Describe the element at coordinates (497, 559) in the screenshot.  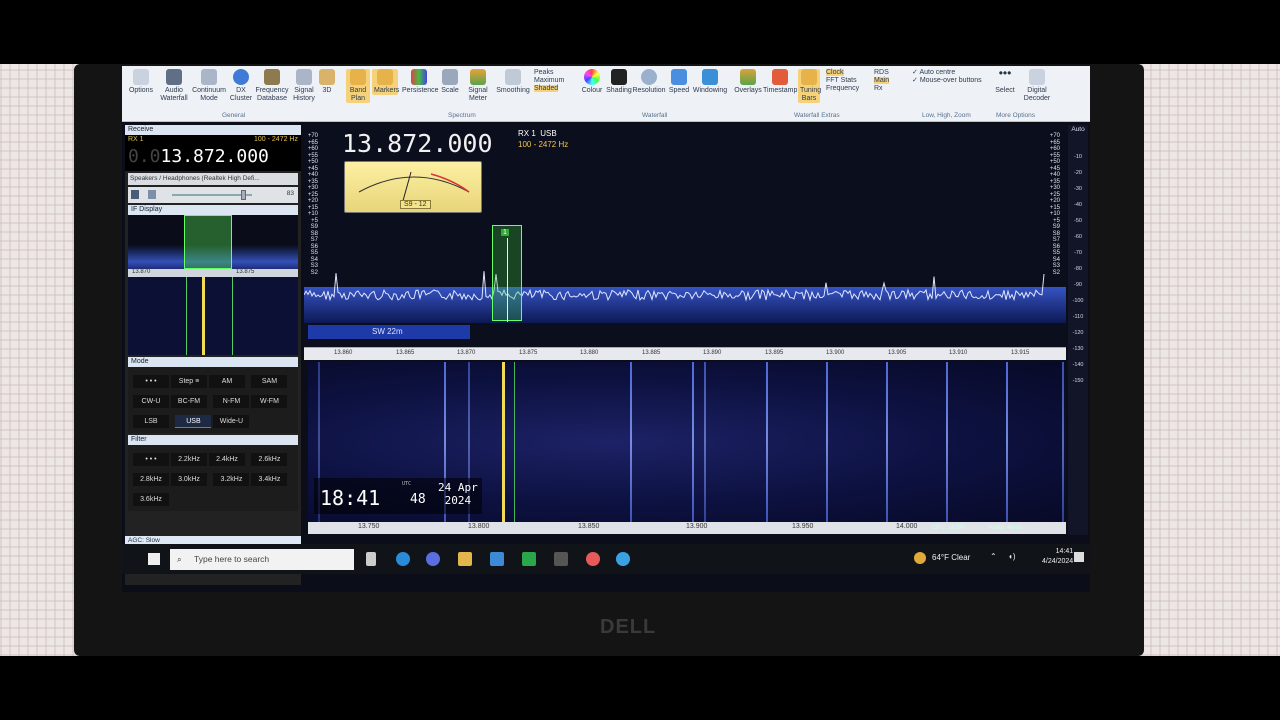
I see `mail-icon` at that location.